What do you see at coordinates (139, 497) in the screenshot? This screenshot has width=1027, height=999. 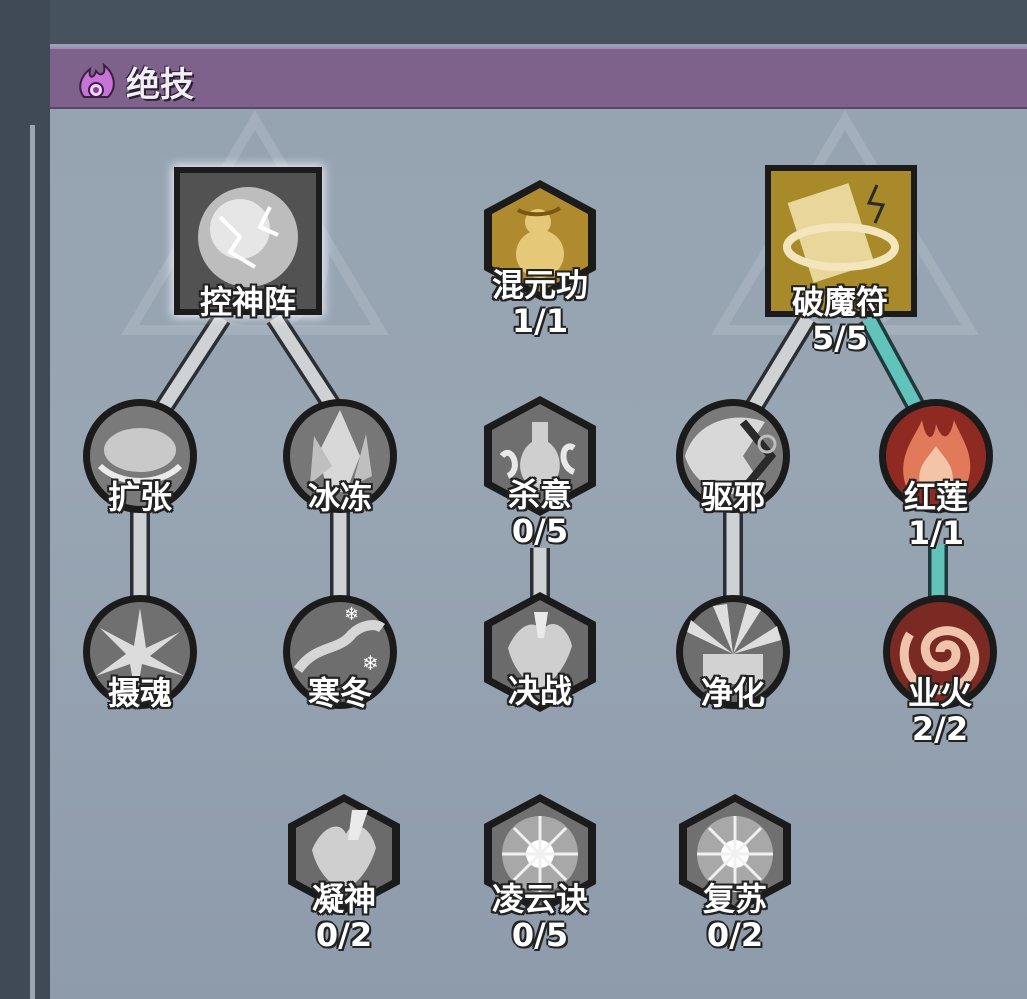 I see `skill-name: 扩张` at bounding box center [139, 497].